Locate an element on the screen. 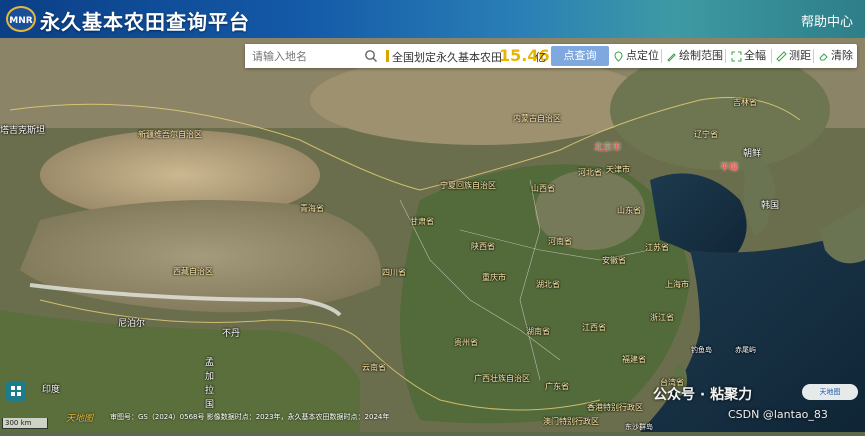 The width and height of the screenshot is (865, 436). measure-distance-button: 测距 is located at coordinates (793, 56).